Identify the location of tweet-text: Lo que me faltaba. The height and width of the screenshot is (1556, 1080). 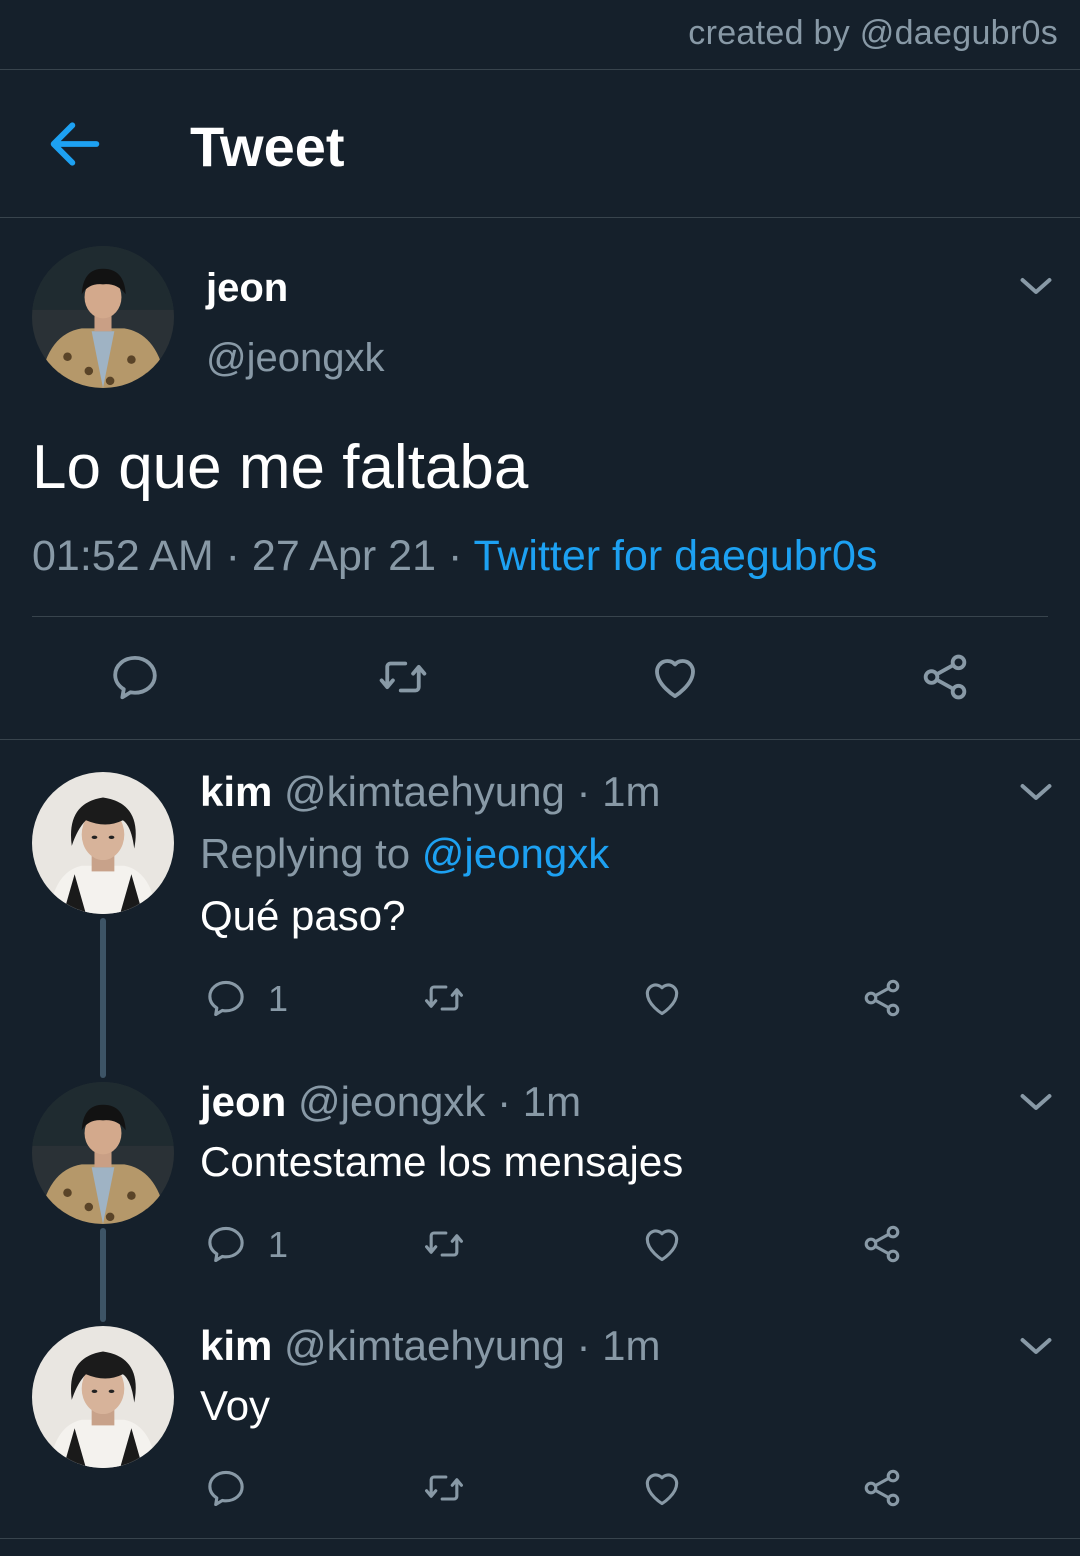
(280, 467).